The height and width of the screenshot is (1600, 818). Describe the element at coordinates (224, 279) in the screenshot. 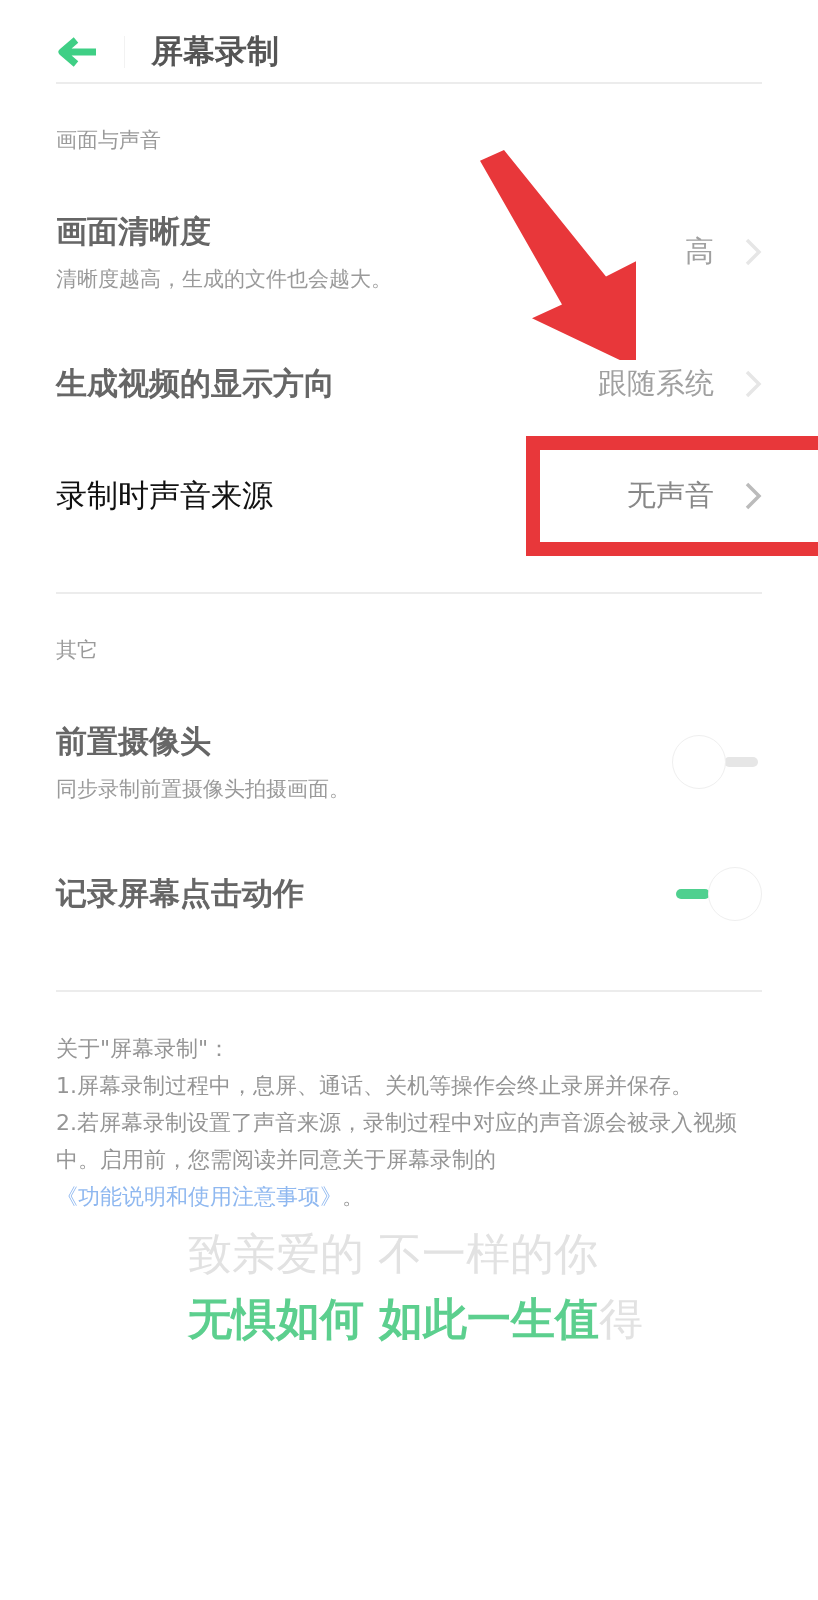

I see `setting-description: 清晰度越高，生成的文件也会越大。` at that location.